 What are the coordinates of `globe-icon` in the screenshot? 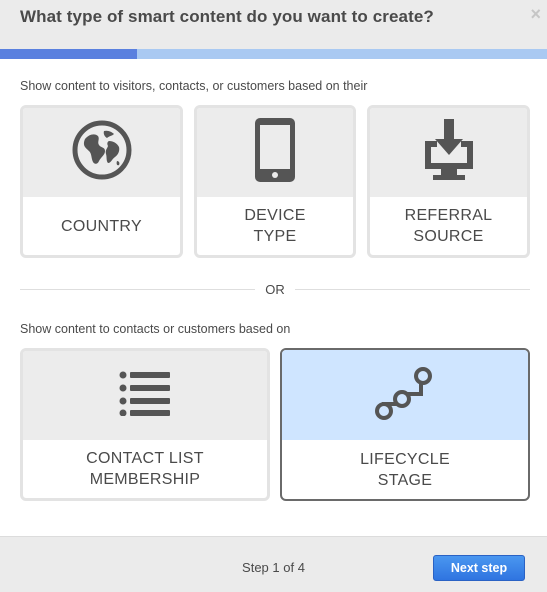 It's located at (102, 152).